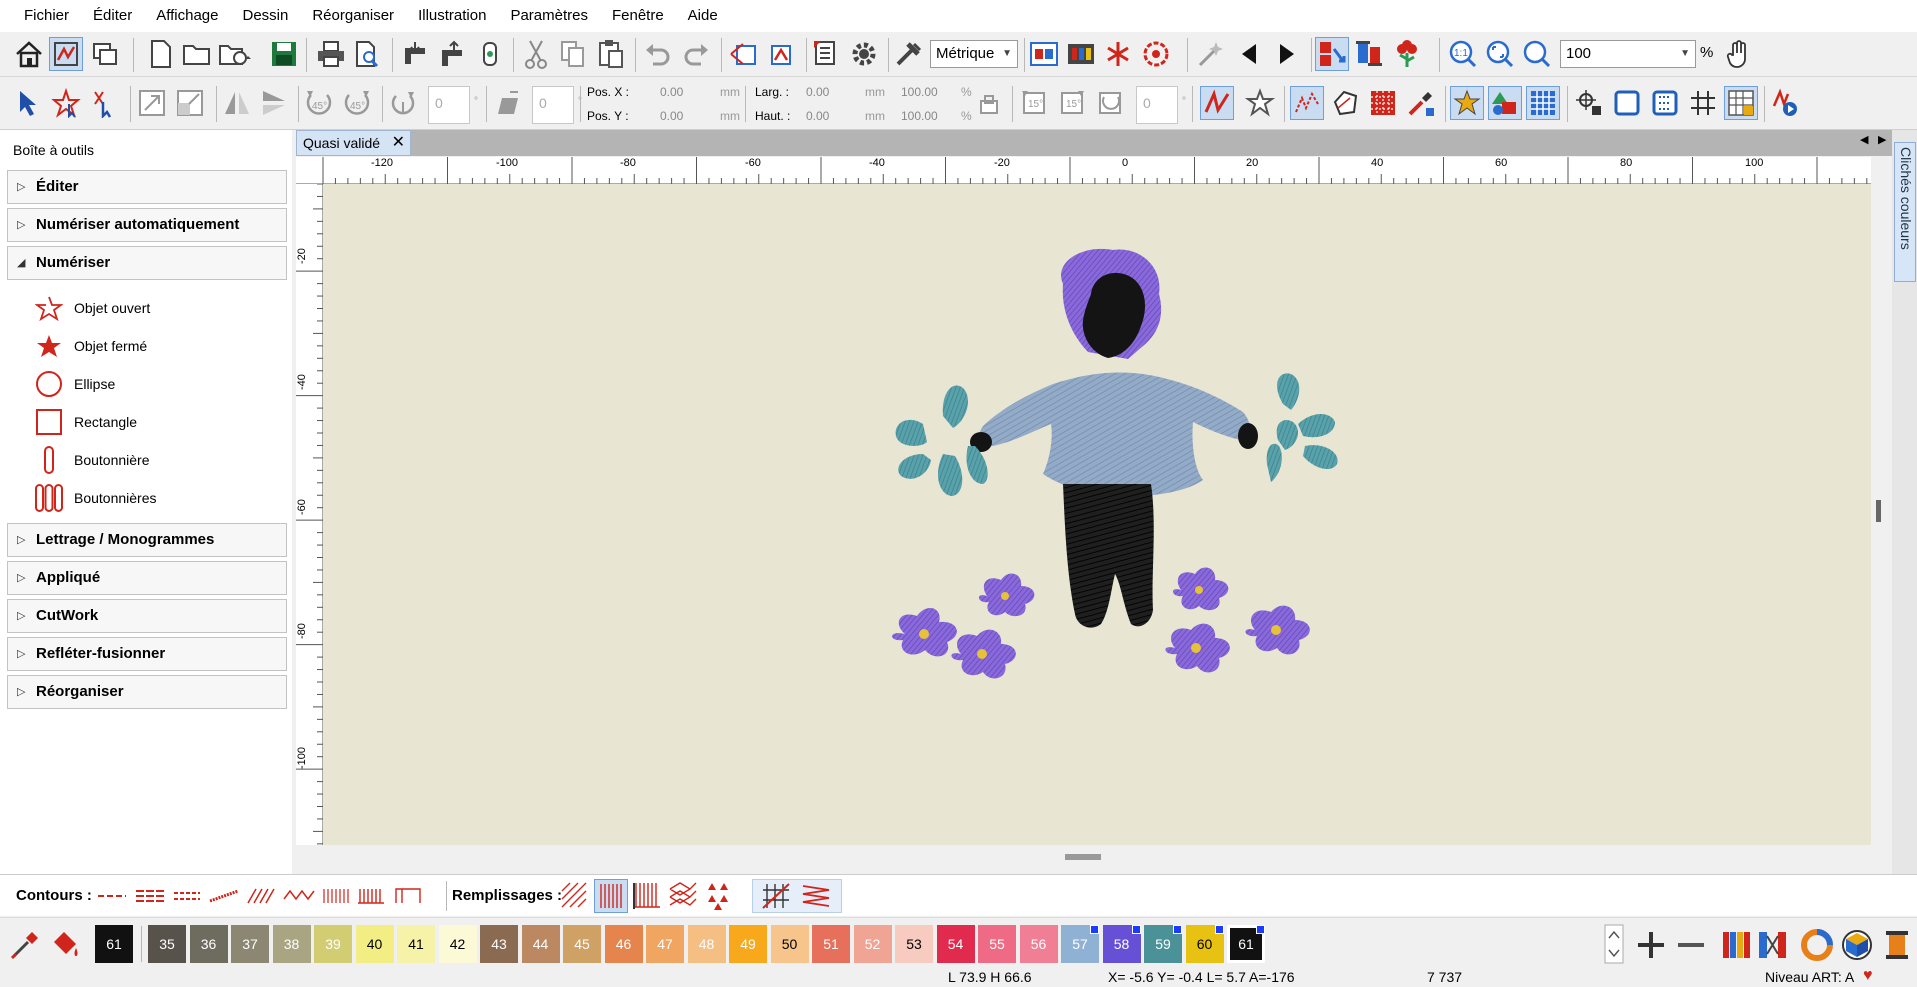  I want to click on zoom-select: 100 ▼, so click(1628, 54).